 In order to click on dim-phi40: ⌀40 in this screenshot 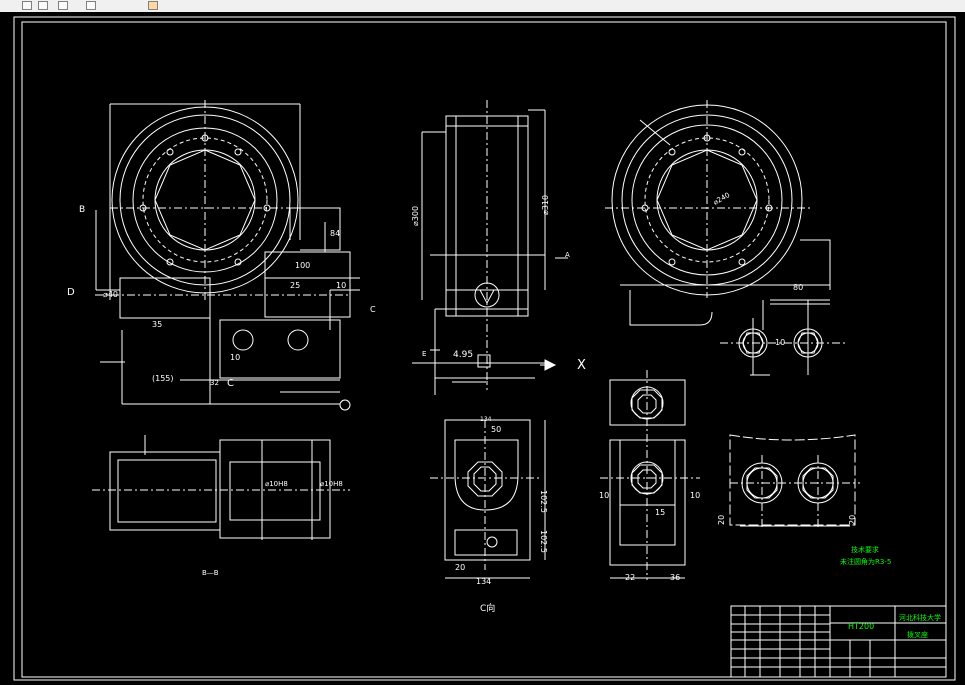, I will do `click(110, 294)`.